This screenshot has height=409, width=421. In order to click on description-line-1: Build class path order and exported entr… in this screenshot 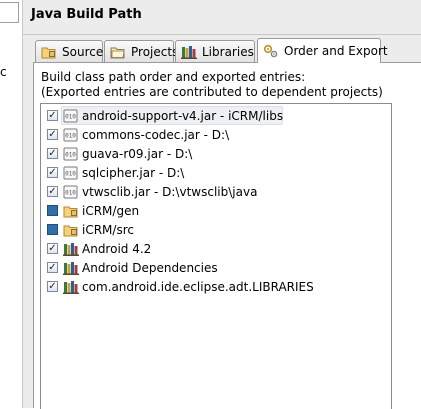, I will do `click(173, 77)`.